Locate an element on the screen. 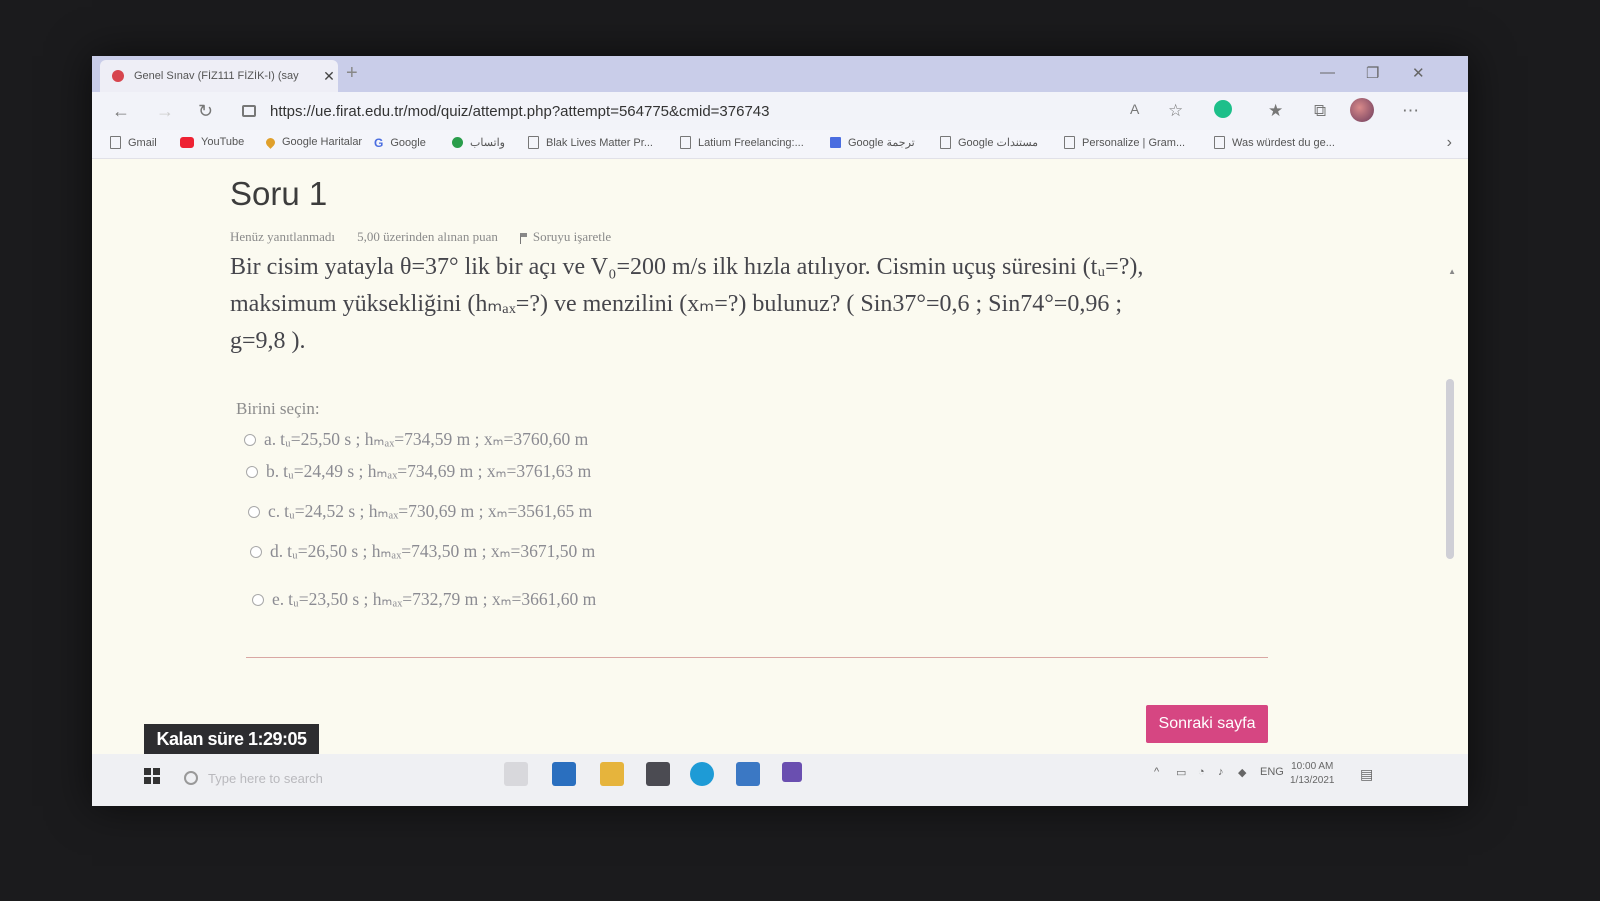 This screenshot has width=1600, height=901. youtube-icon is located at coordinates (187, 142).